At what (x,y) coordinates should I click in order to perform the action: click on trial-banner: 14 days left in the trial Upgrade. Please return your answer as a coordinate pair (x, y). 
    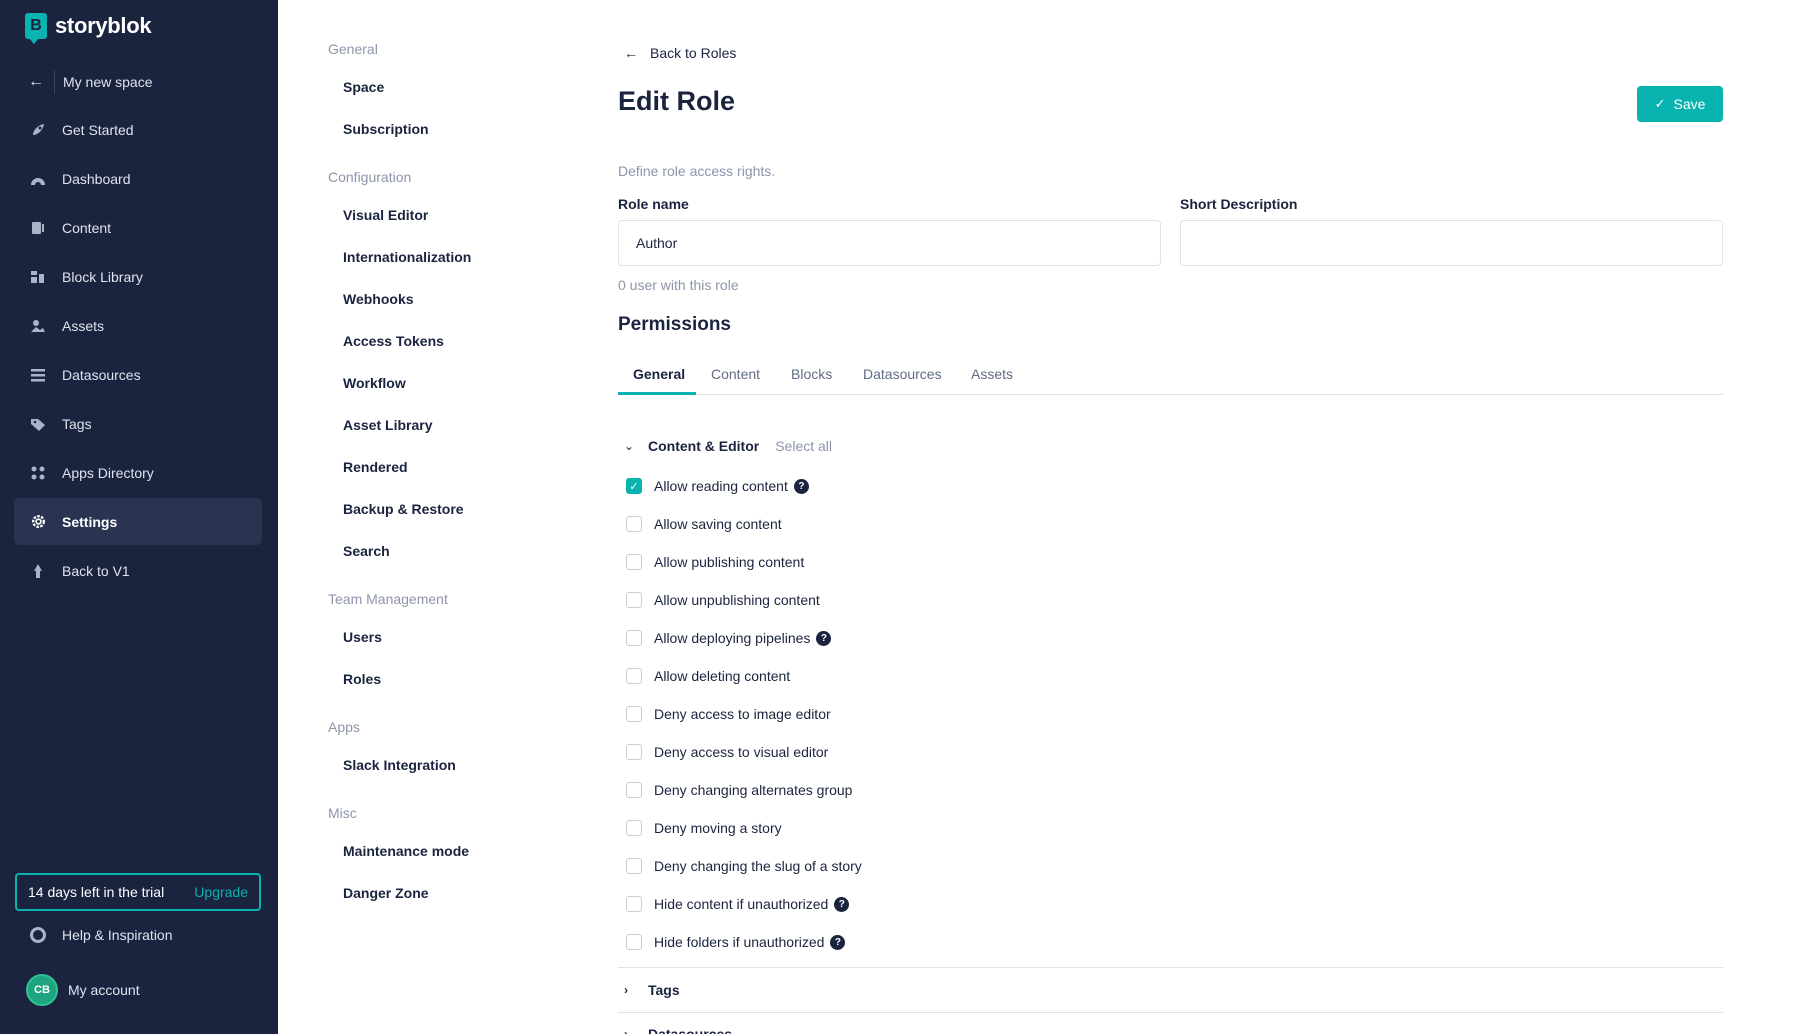
    Looking at the image, I should click on (138, 892).